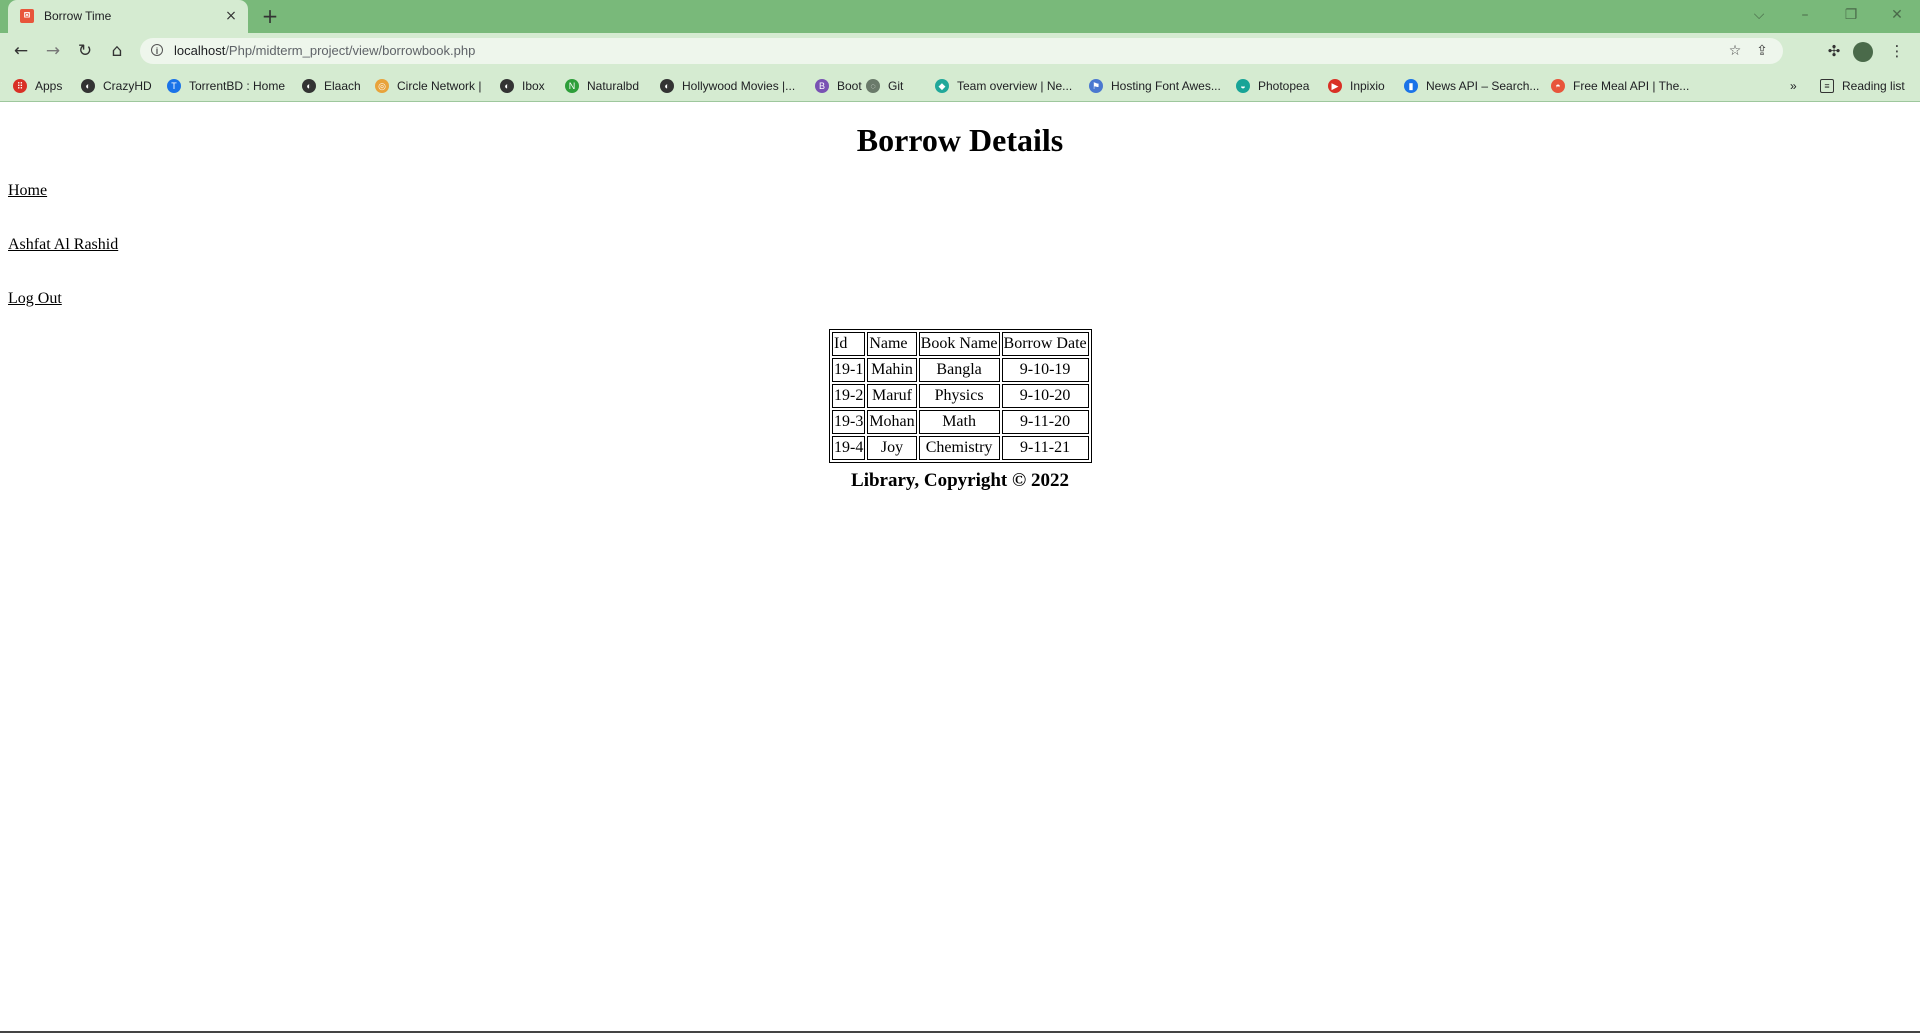 The image size is (1920, 1033). Describe the element at coordinates (231, 16) in the screenshot. I see `tab-close-icon: ×` at that location.